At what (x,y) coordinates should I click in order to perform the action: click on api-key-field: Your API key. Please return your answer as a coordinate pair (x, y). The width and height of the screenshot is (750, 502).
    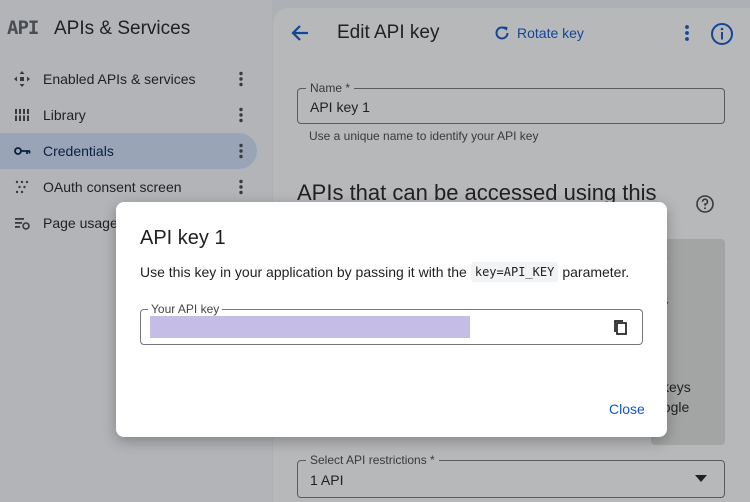
    Looking at the image, I should click on (391, 323).